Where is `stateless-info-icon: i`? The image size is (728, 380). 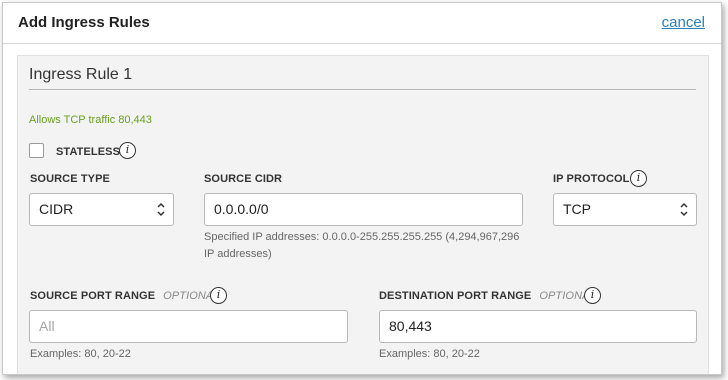 stateless-info-icon: i is located at coordinates (127, 150).